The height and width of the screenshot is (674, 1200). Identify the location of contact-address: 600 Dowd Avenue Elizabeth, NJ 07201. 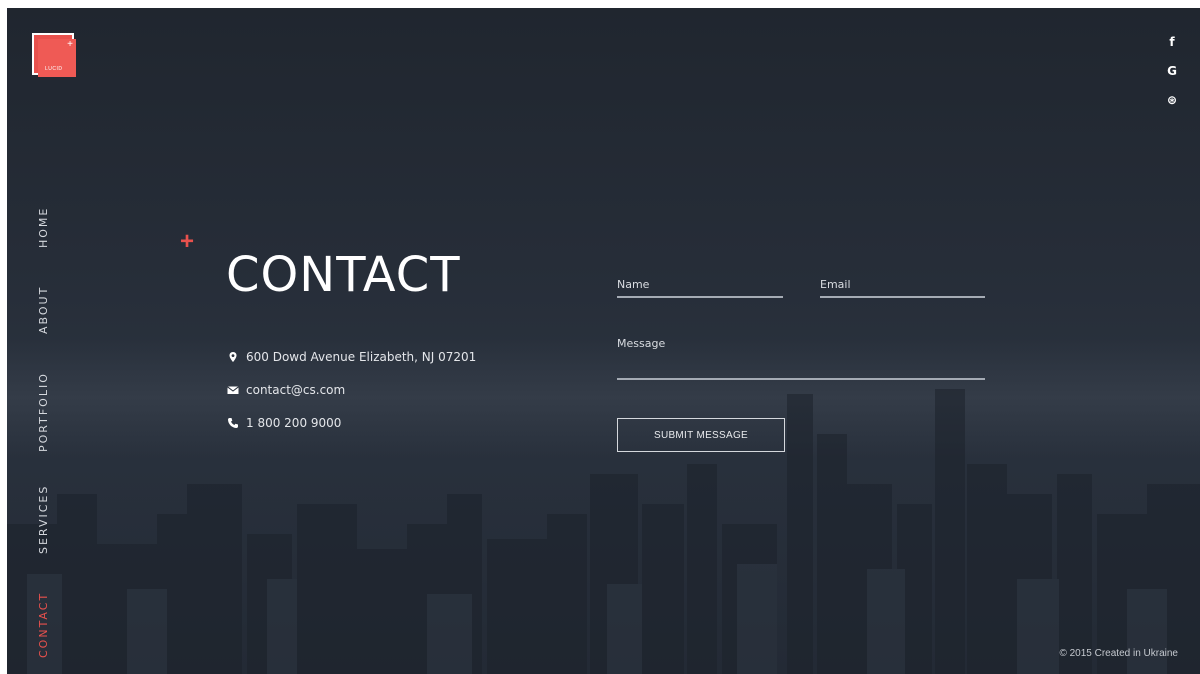
(351, 357).